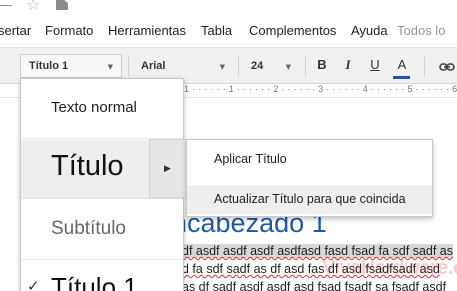 This screenshot has height=291, width=457. Describe the element at coordinates (33, 284) in the screenshot. I see `checkmark-icon: ✓` at that location.